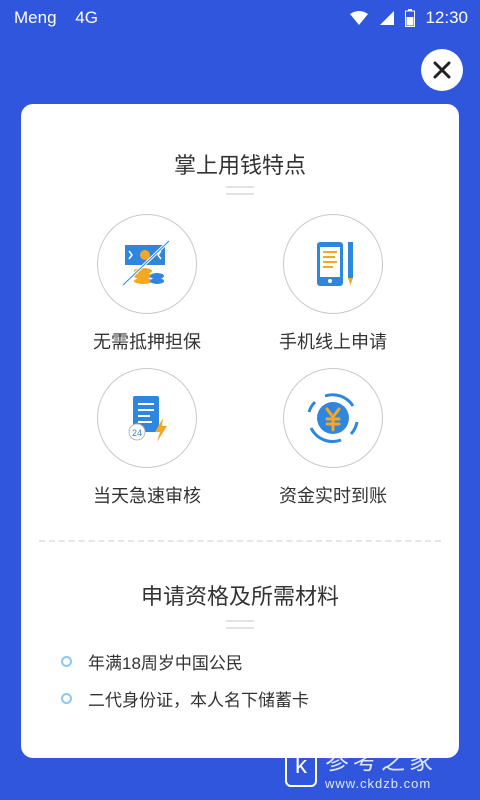 This screenshot has width=480, height=800. I want to click on feature-instant-funding: 资金实时到账, so click(333, 438).